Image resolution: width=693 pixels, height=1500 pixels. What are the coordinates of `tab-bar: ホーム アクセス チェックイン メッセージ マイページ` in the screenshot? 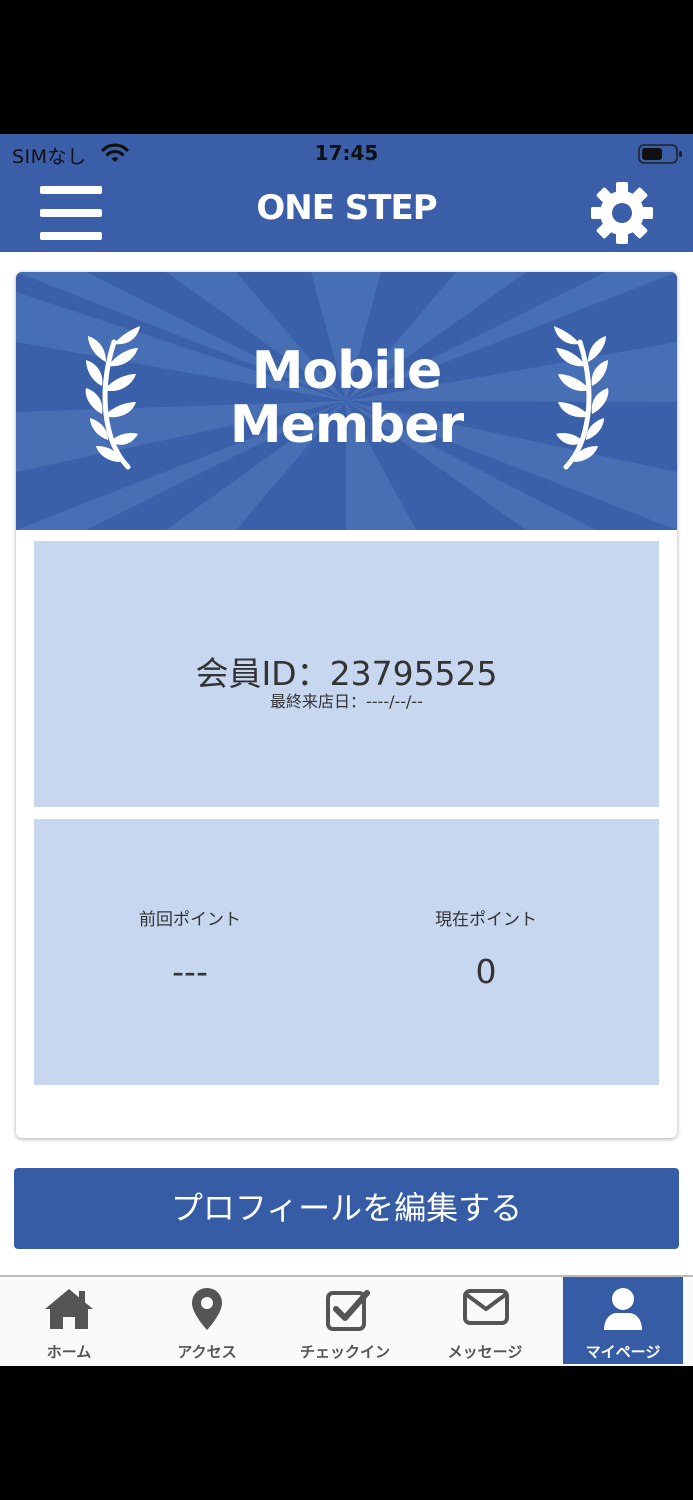 It's located at (346, 1320).